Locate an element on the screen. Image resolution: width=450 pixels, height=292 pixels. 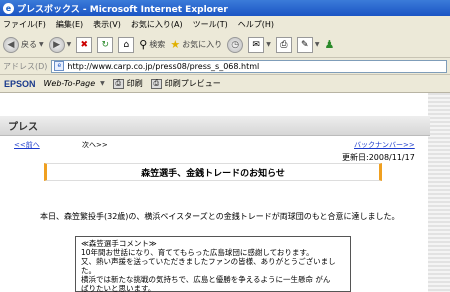
print-preview-icon: ⎙ is located at coordinates (156, 83).